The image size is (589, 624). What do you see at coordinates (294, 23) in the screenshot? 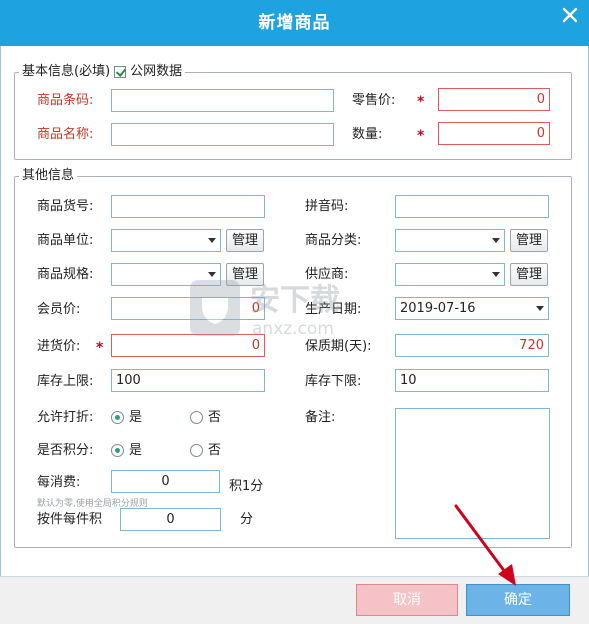
I see `dialog-title: 新增商品` at bounding box center [294, 23].